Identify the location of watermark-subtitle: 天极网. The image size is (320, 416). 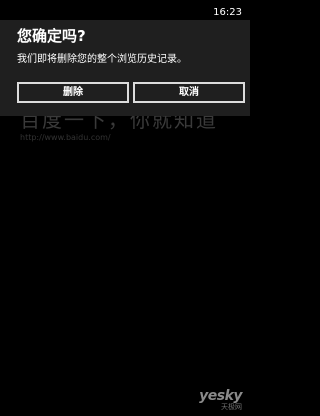
(231, 407).